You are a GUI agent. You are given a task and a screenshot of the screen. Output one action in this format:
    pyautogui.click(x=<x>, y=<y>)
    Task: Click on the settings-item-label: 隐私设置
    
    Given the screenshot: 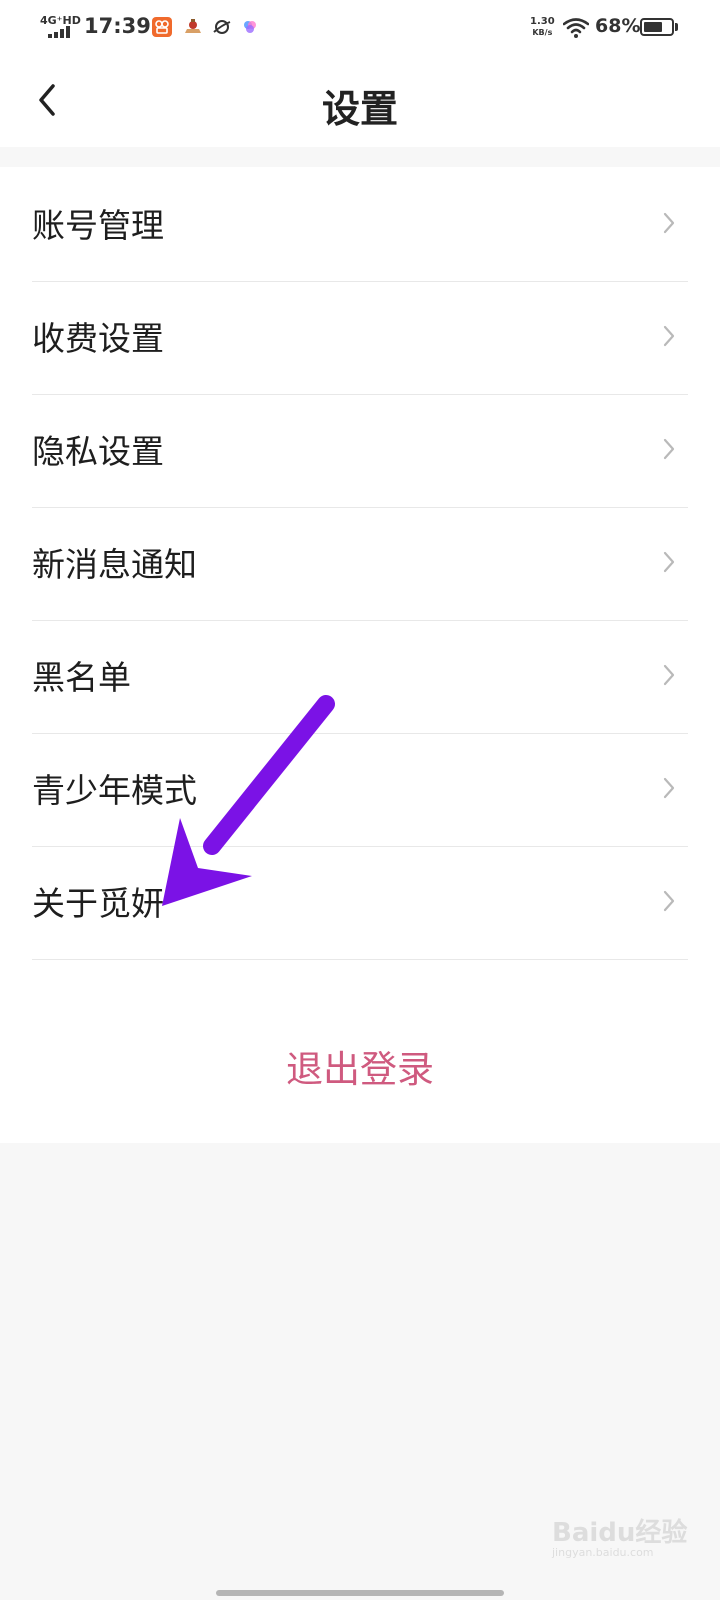 What is the action you would take?
    pyautogui.click(x=98, y=451)
    